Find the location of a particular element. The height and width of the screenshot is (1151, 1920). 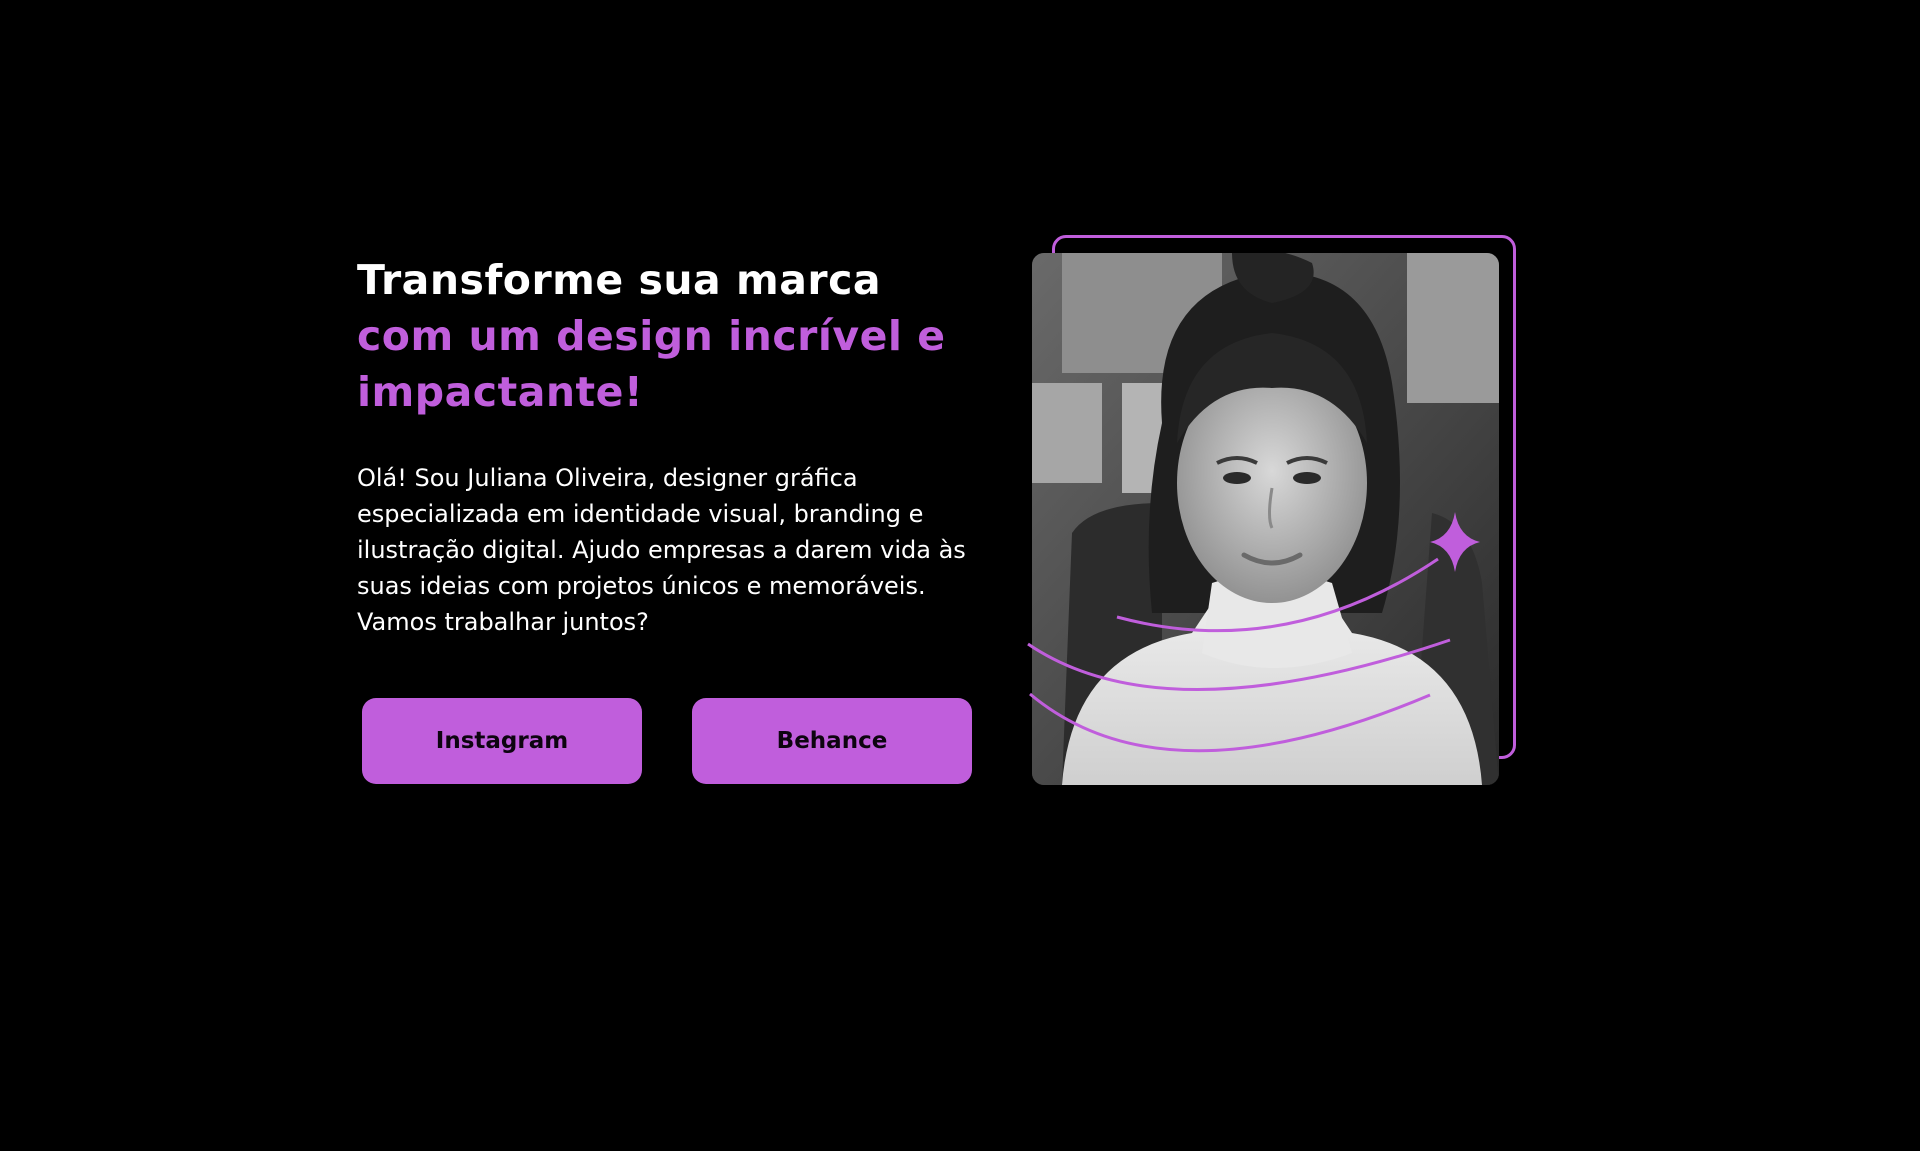

headline-line-2: com um design incrível e is located at coordinates (651, 336).